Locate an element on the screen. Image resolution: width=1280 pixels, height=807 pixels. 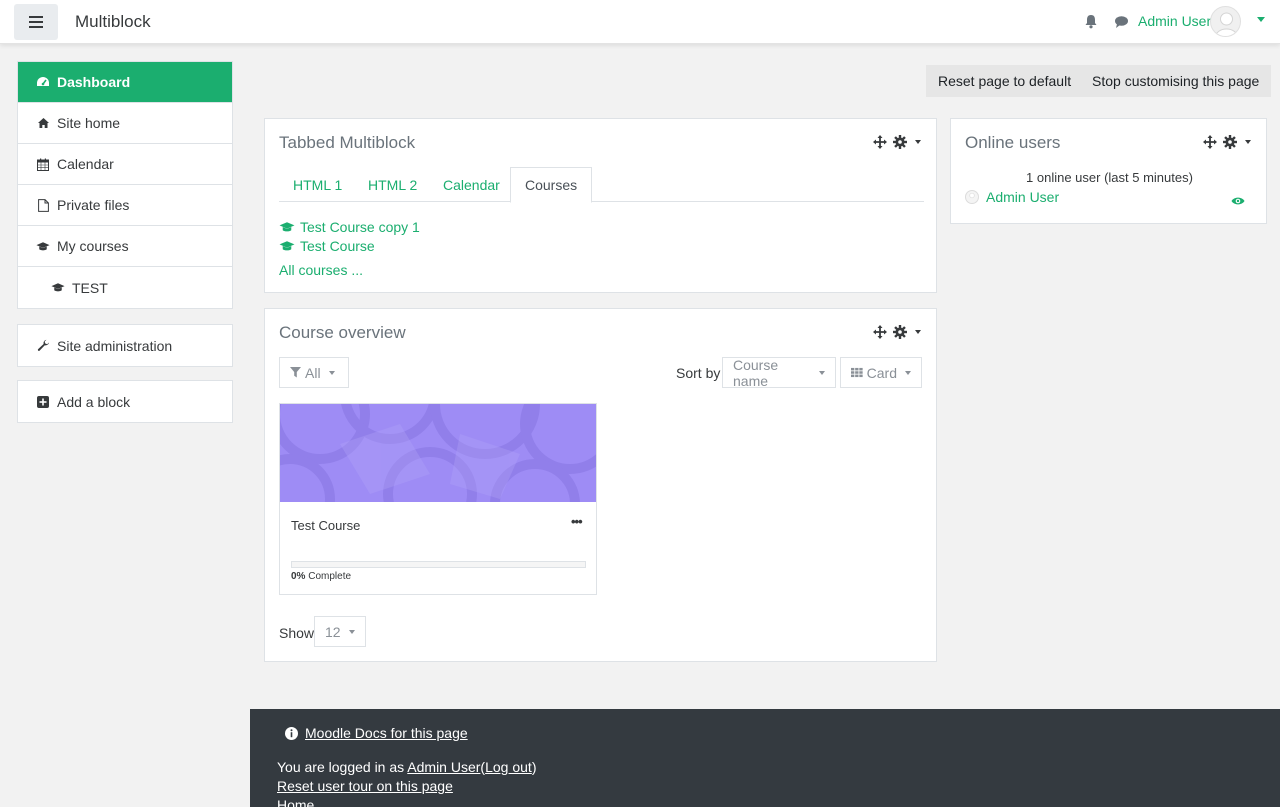
tab-calendar: Calendar is located at coordinates (471, 184).